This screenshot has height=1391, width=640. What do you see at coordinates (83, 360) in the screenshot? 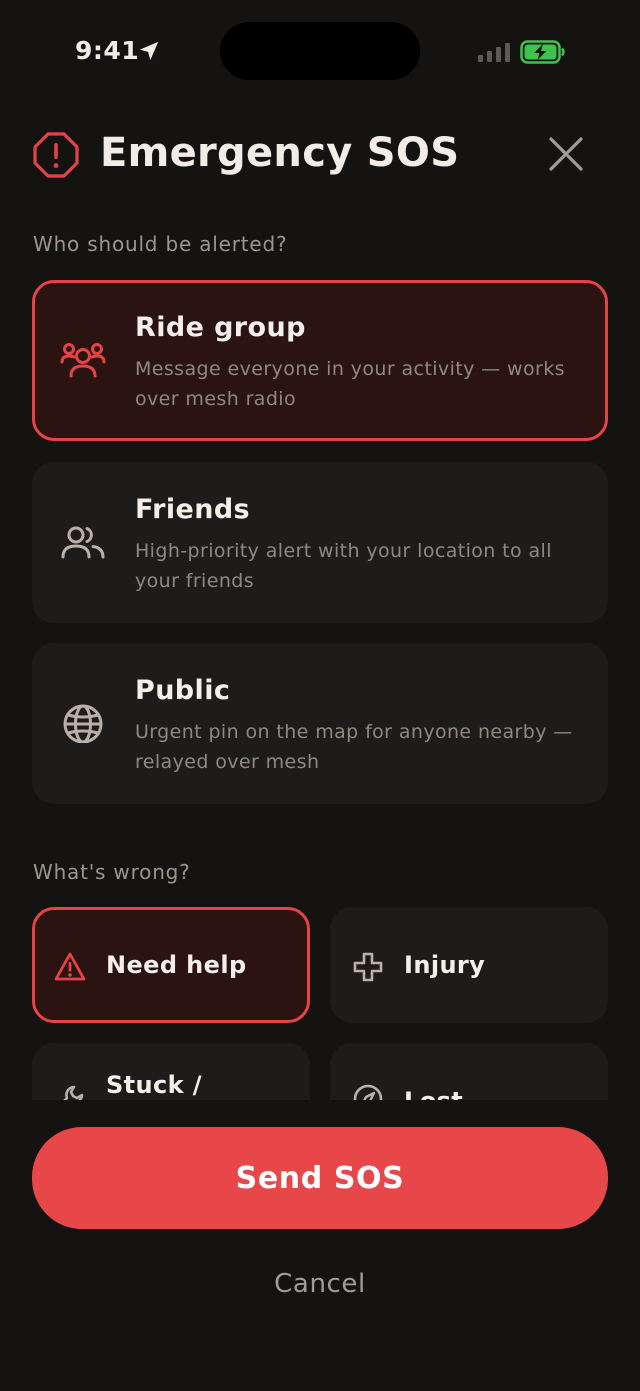
I see `group-icon` at bounding box center [83, 360].